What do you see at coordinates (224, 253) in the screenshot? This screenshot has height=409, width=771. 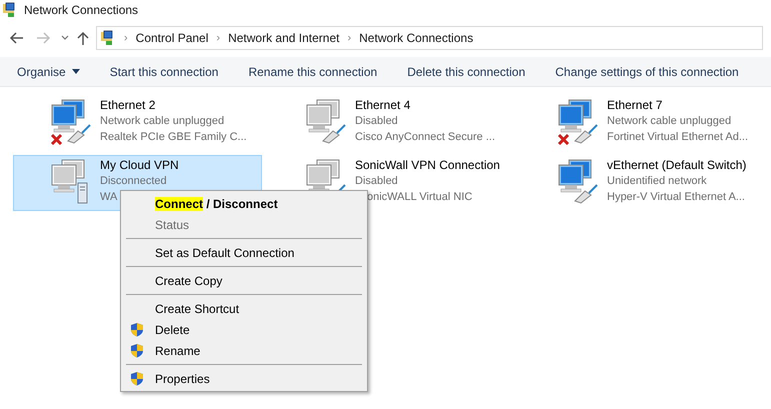 I see `menu-item: Set as Default Connection` at bounding box center [224, 253].